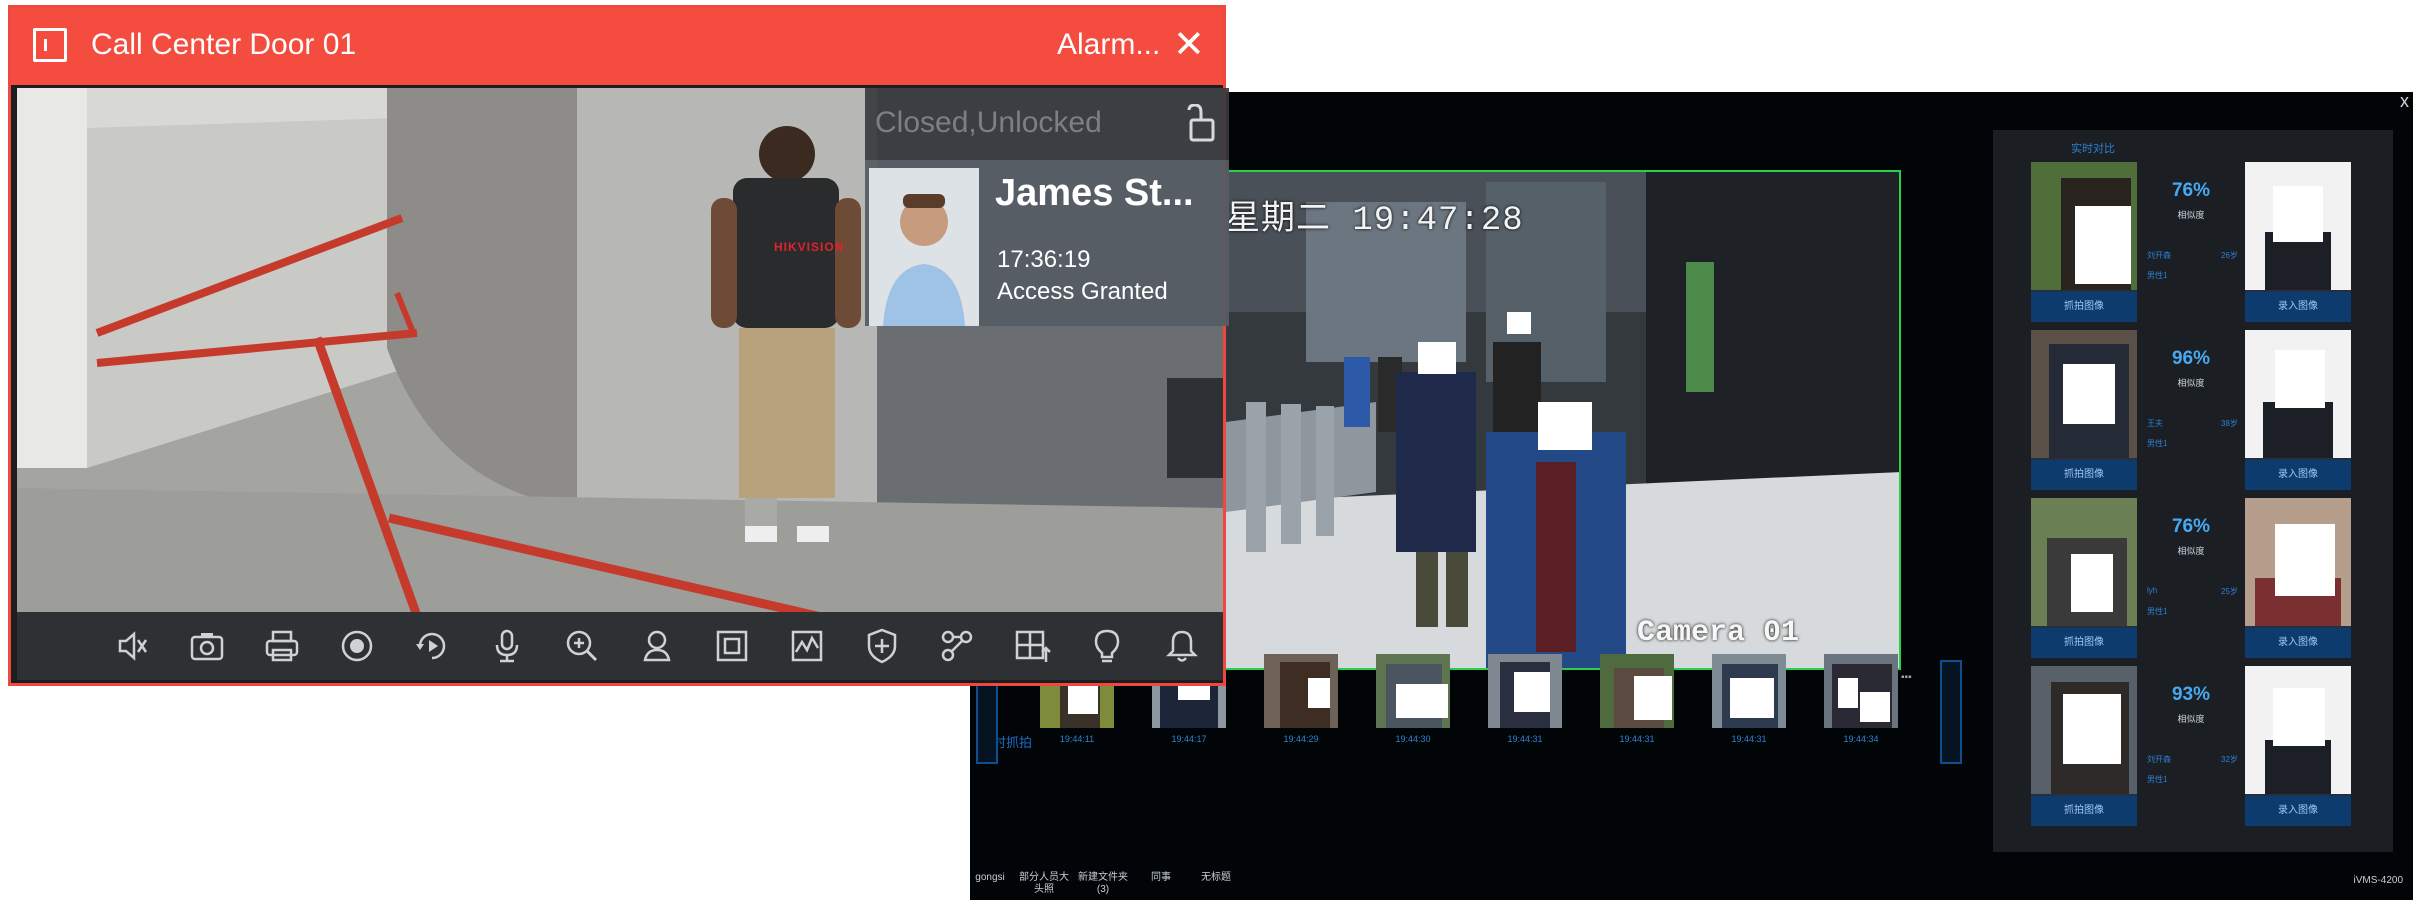 The height and width of the screenshot is (900, 2413). I want to click on folder-item: 无标题, so click(1216, 878).